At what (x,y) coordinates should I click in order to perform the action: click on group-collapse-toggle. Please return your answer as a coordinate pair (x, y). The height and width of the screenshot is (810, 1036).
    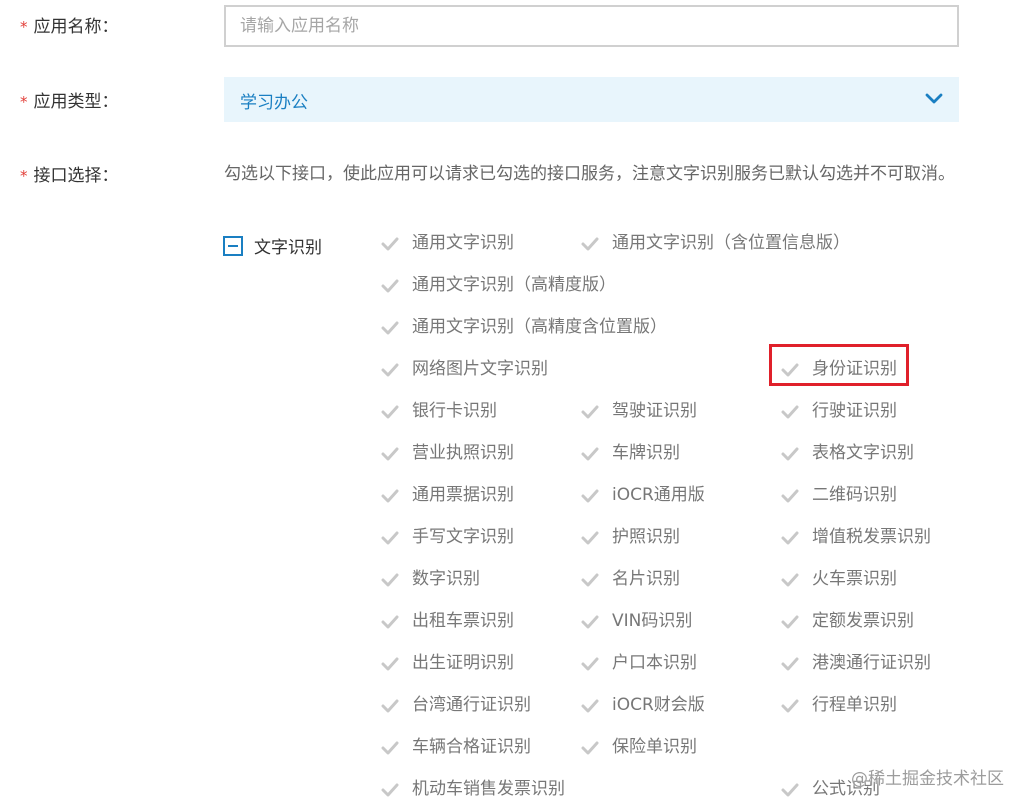
    Looking at the image, I should click on (233, 246).